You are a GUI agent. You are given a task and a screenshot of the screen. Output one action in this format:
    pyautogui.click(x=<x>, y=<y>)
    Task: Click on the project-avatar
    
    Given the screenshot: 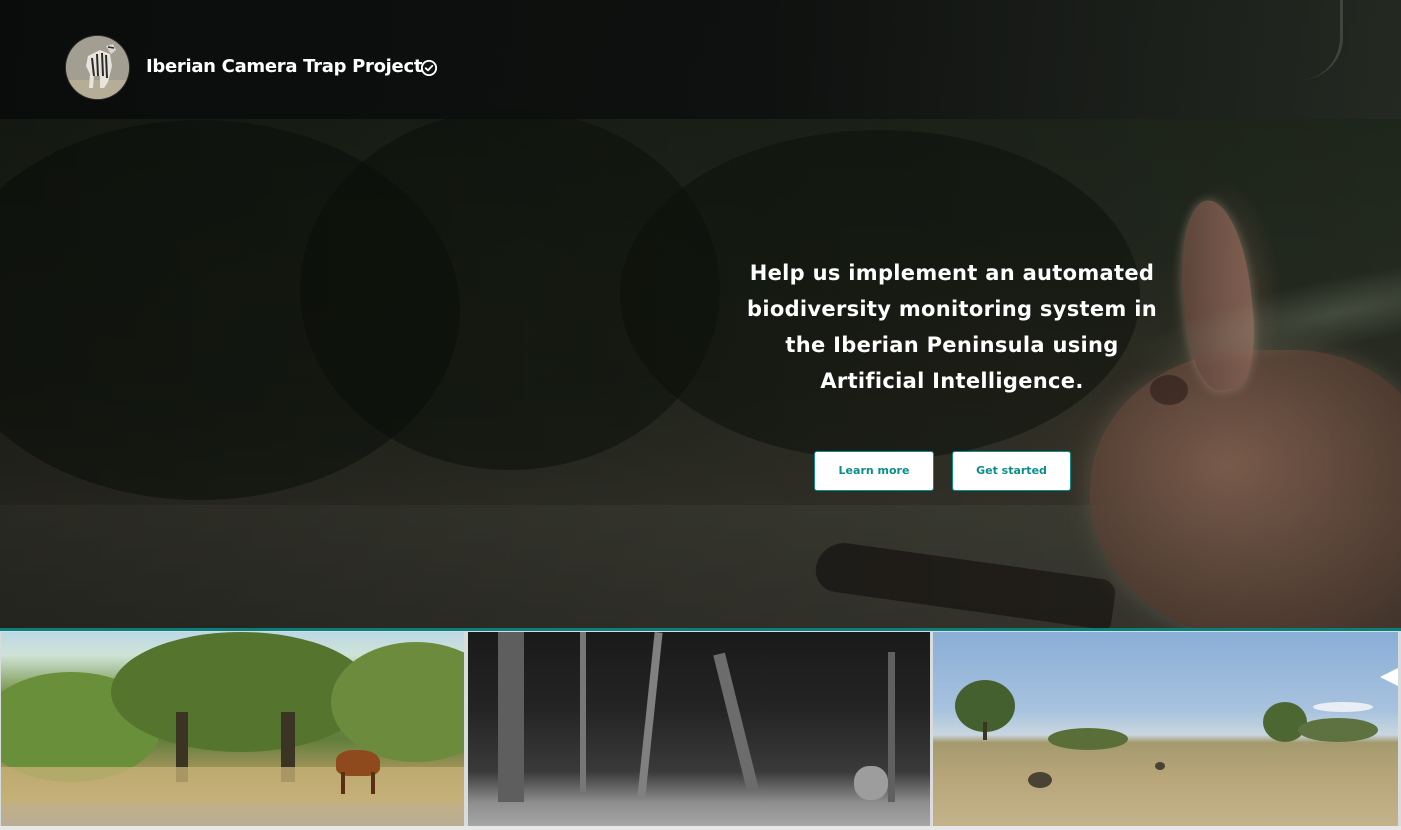 What is the action you would take?
    pyautogui.click(x=97, y=67)
    